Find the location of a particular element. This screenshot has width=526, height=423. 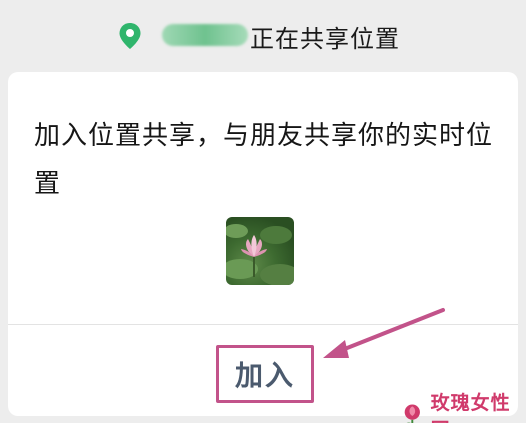

avatar is located at coordinates (260, 251).